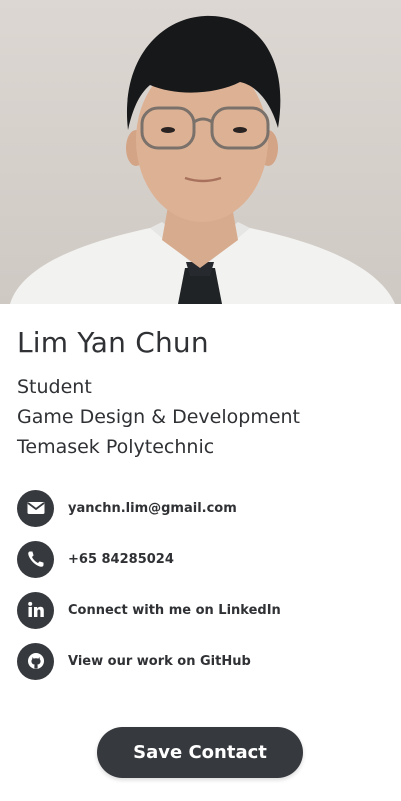  Describe the element at coordinates (35, 559) in the screenshot. I see `phone-icon` at that location.